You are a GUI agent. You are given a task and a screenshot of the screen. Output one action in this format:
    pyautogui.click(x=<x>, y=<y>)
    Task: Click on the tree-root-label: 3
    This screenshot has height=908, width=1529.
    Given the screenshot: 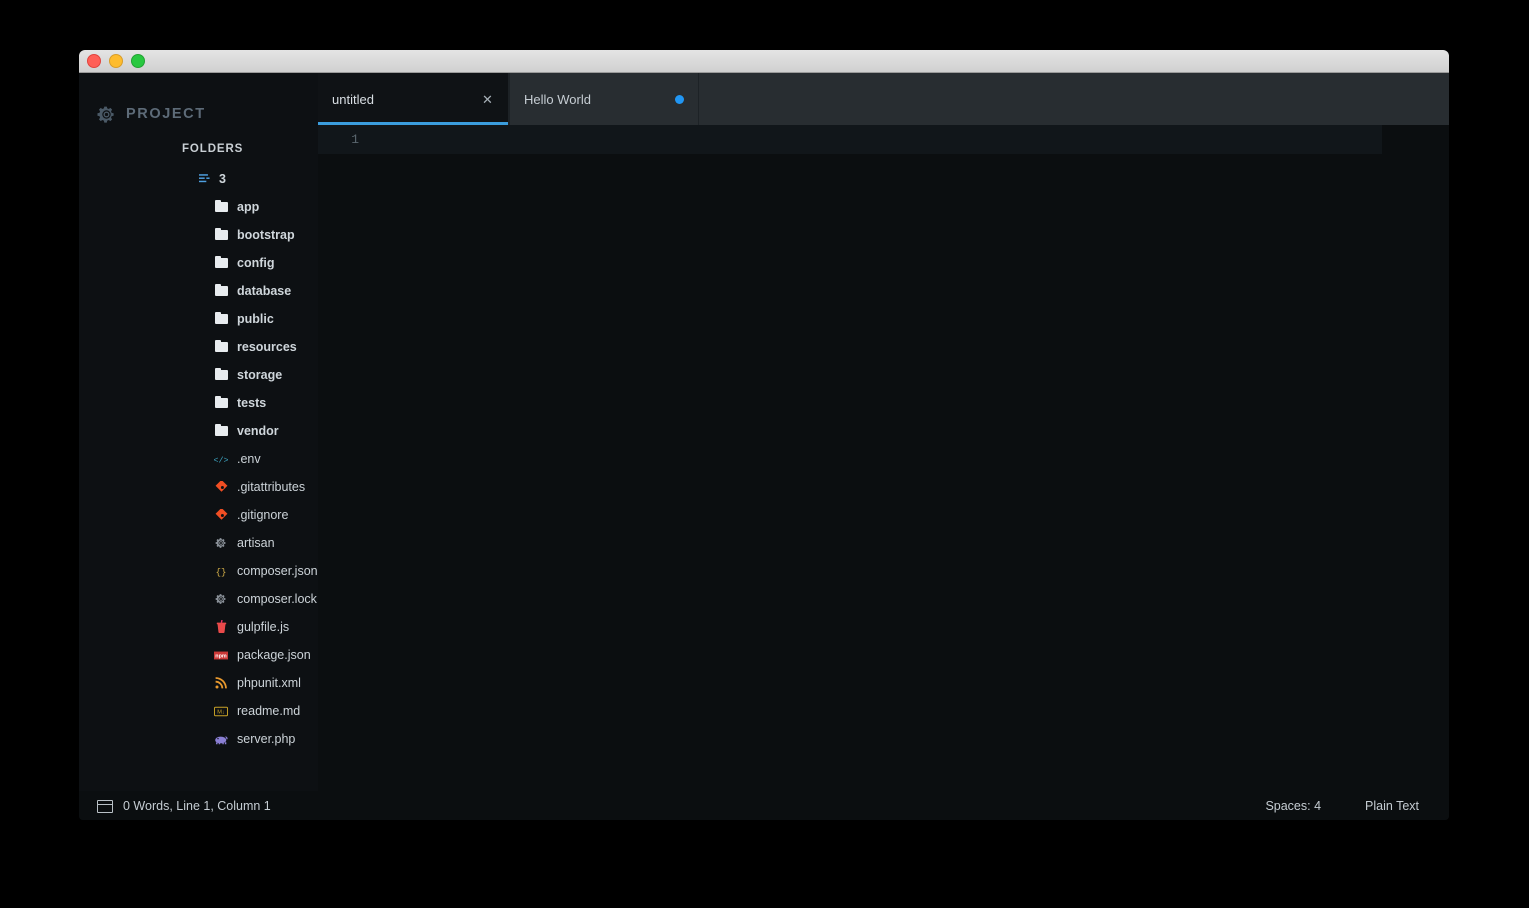 What is the action you would take?
    pyautogui.click(x=222, y=179)
    